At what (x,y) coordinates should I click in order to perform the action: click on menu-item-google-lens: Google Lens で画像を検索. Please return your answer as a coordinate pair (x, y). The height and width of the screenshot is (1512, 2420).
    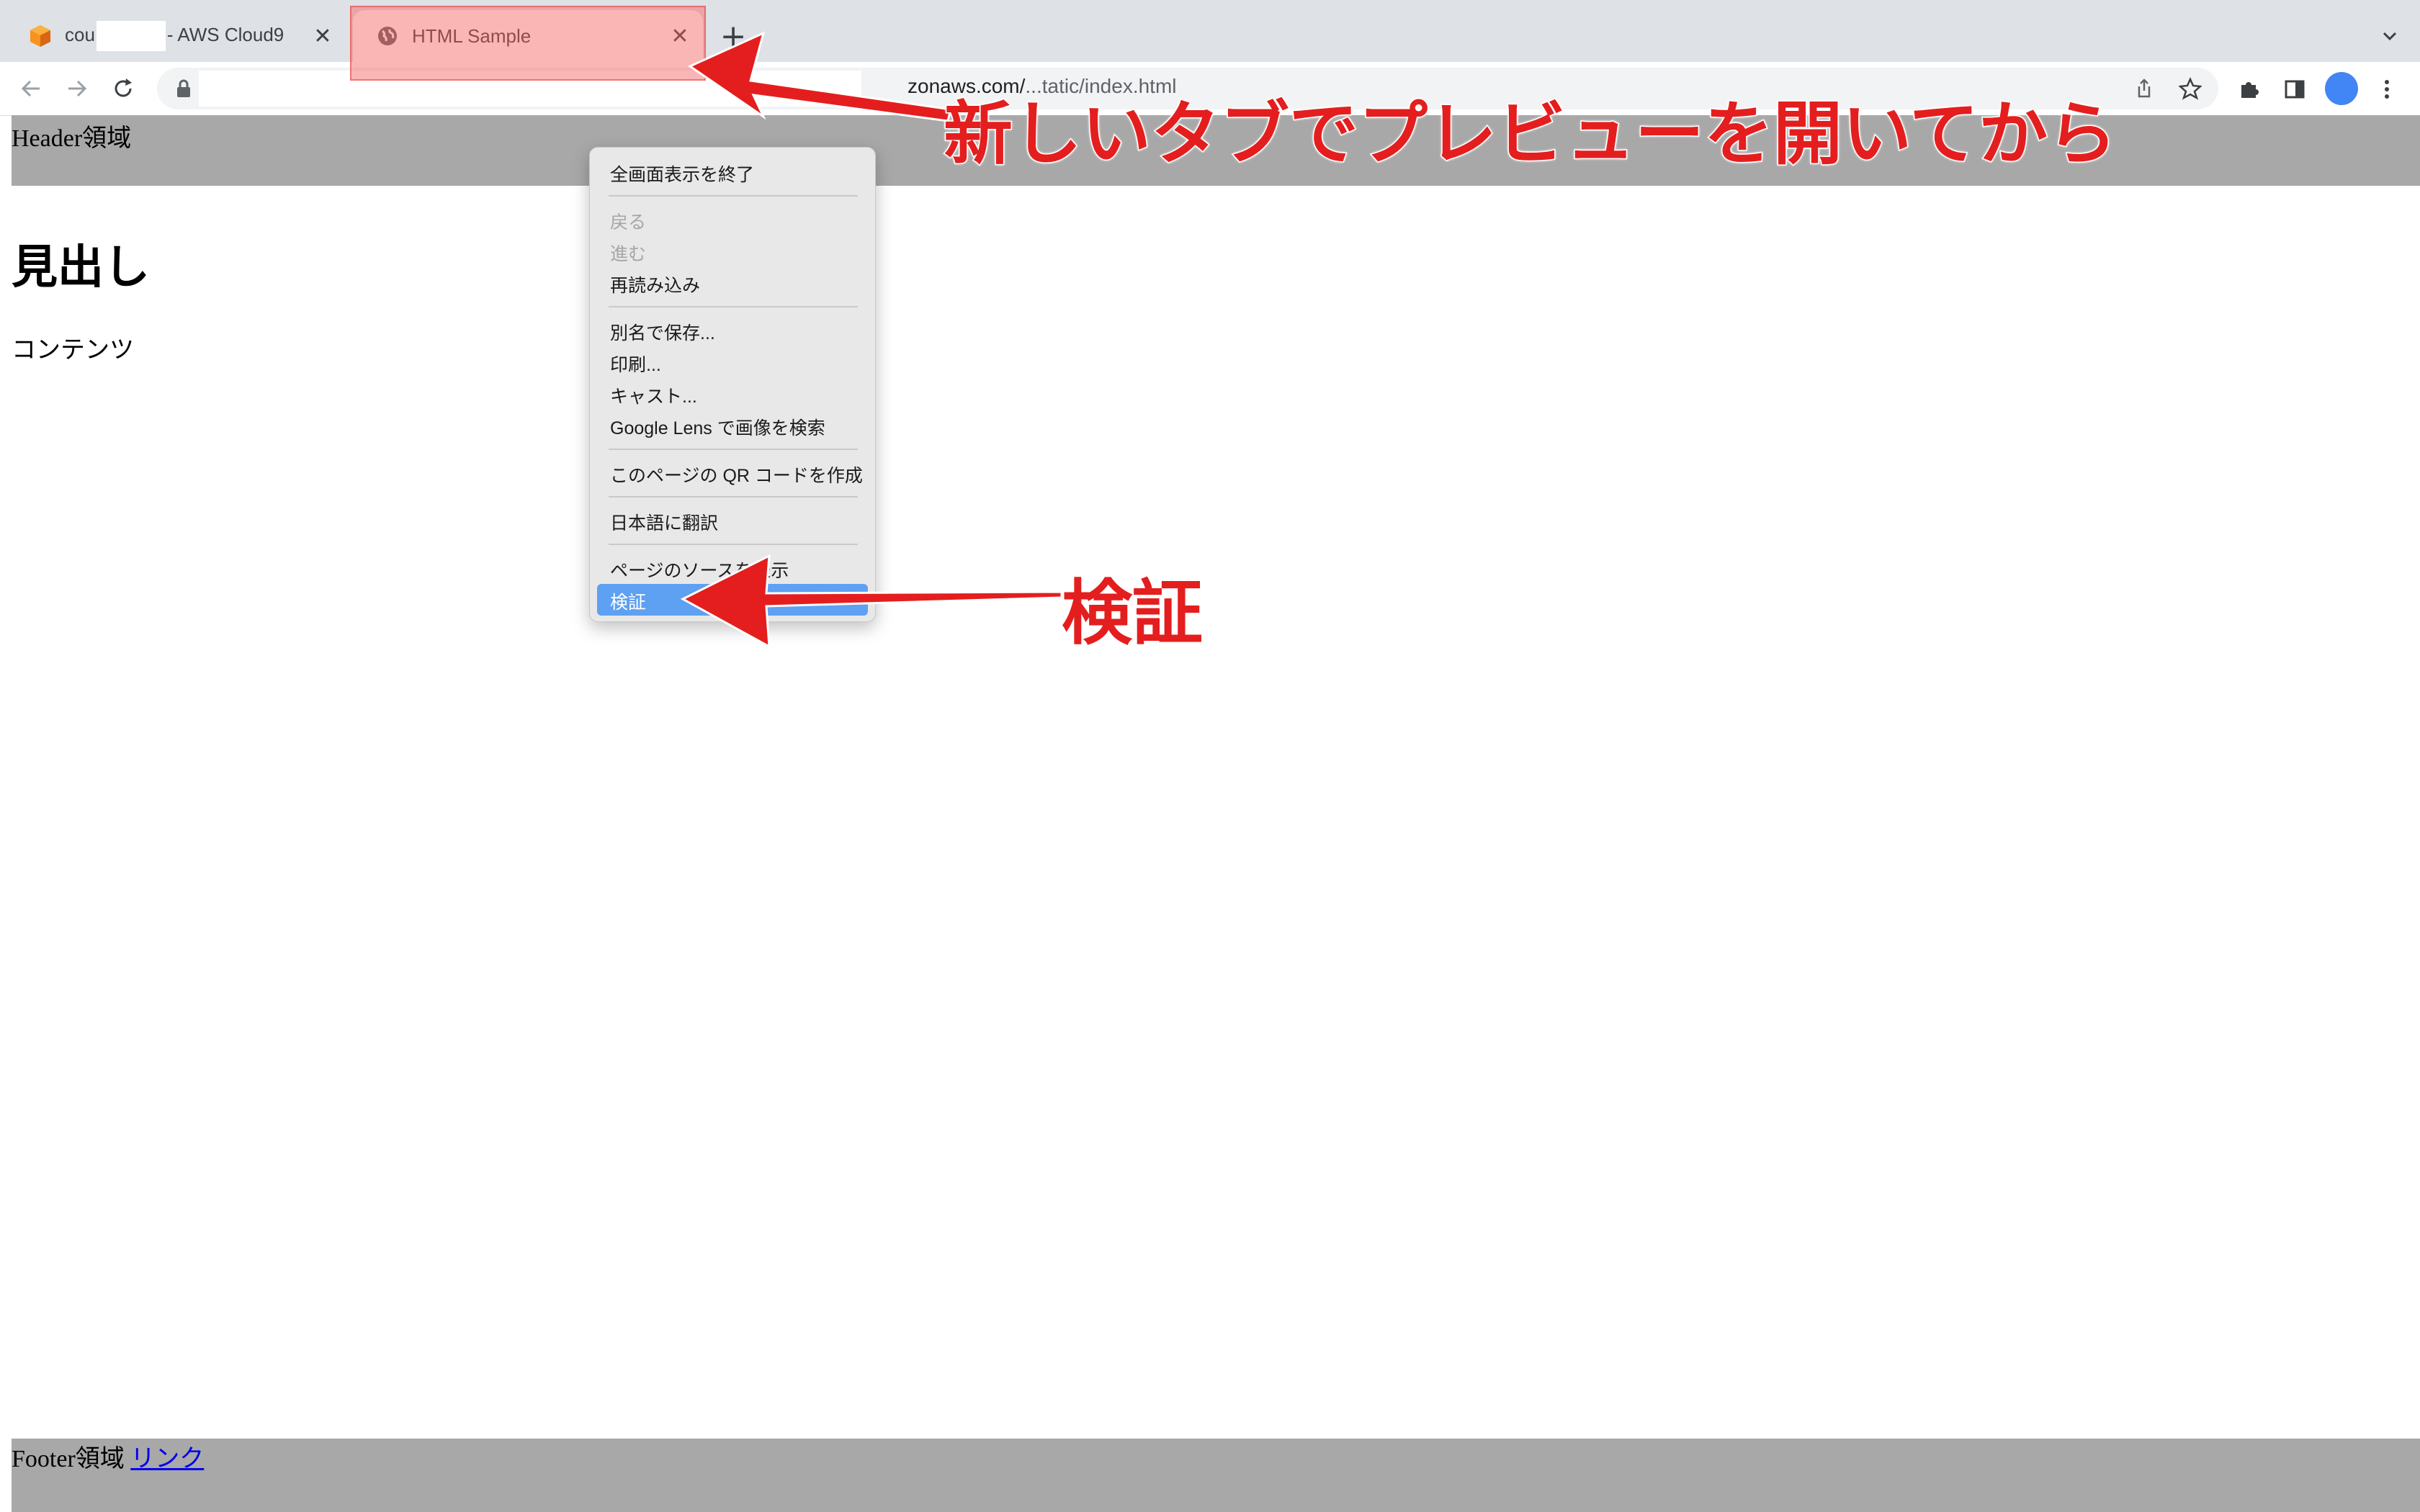
    Looking at the image, I should click on (717, 427).